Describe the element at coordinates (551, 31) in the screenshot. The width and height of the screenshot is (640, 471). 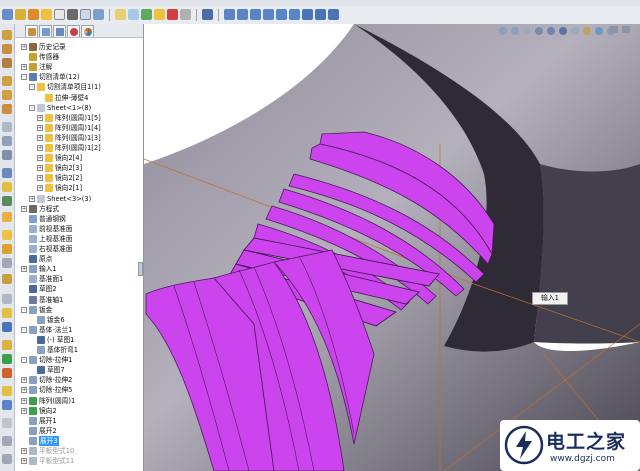
I see `view-orientation-icon` at that location.